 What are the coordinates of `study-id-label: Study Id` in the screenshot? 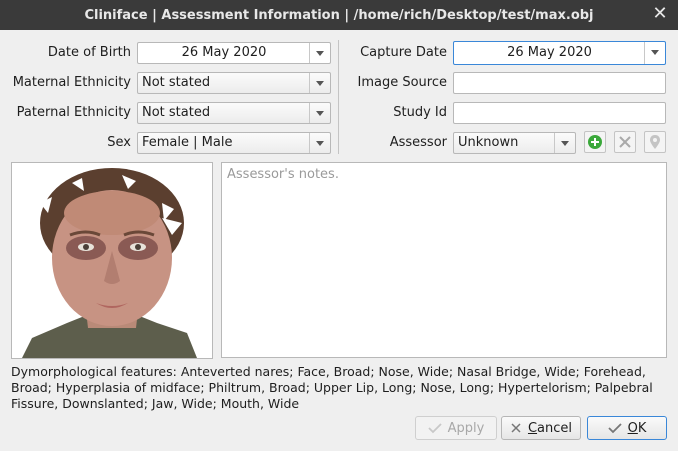 It's located at (420, 112).